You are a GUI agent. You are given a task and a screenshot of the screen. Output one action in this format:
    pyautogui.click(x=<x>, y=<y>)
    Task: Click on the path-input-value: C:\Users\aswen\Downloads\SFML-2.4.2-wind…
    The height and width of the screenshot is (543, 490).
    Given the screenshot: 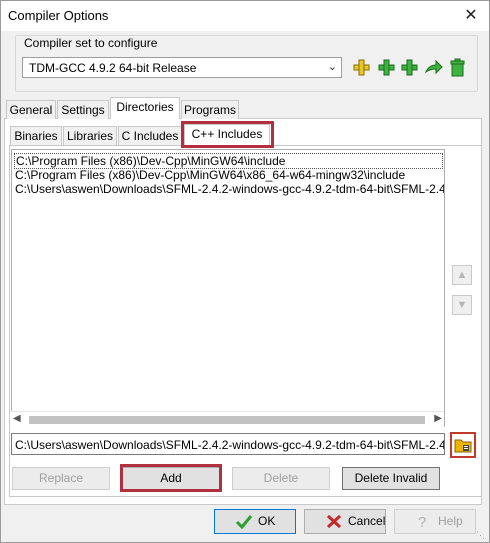 What is the action you would take?
    pyautogui.click(x=230, y=445)
    